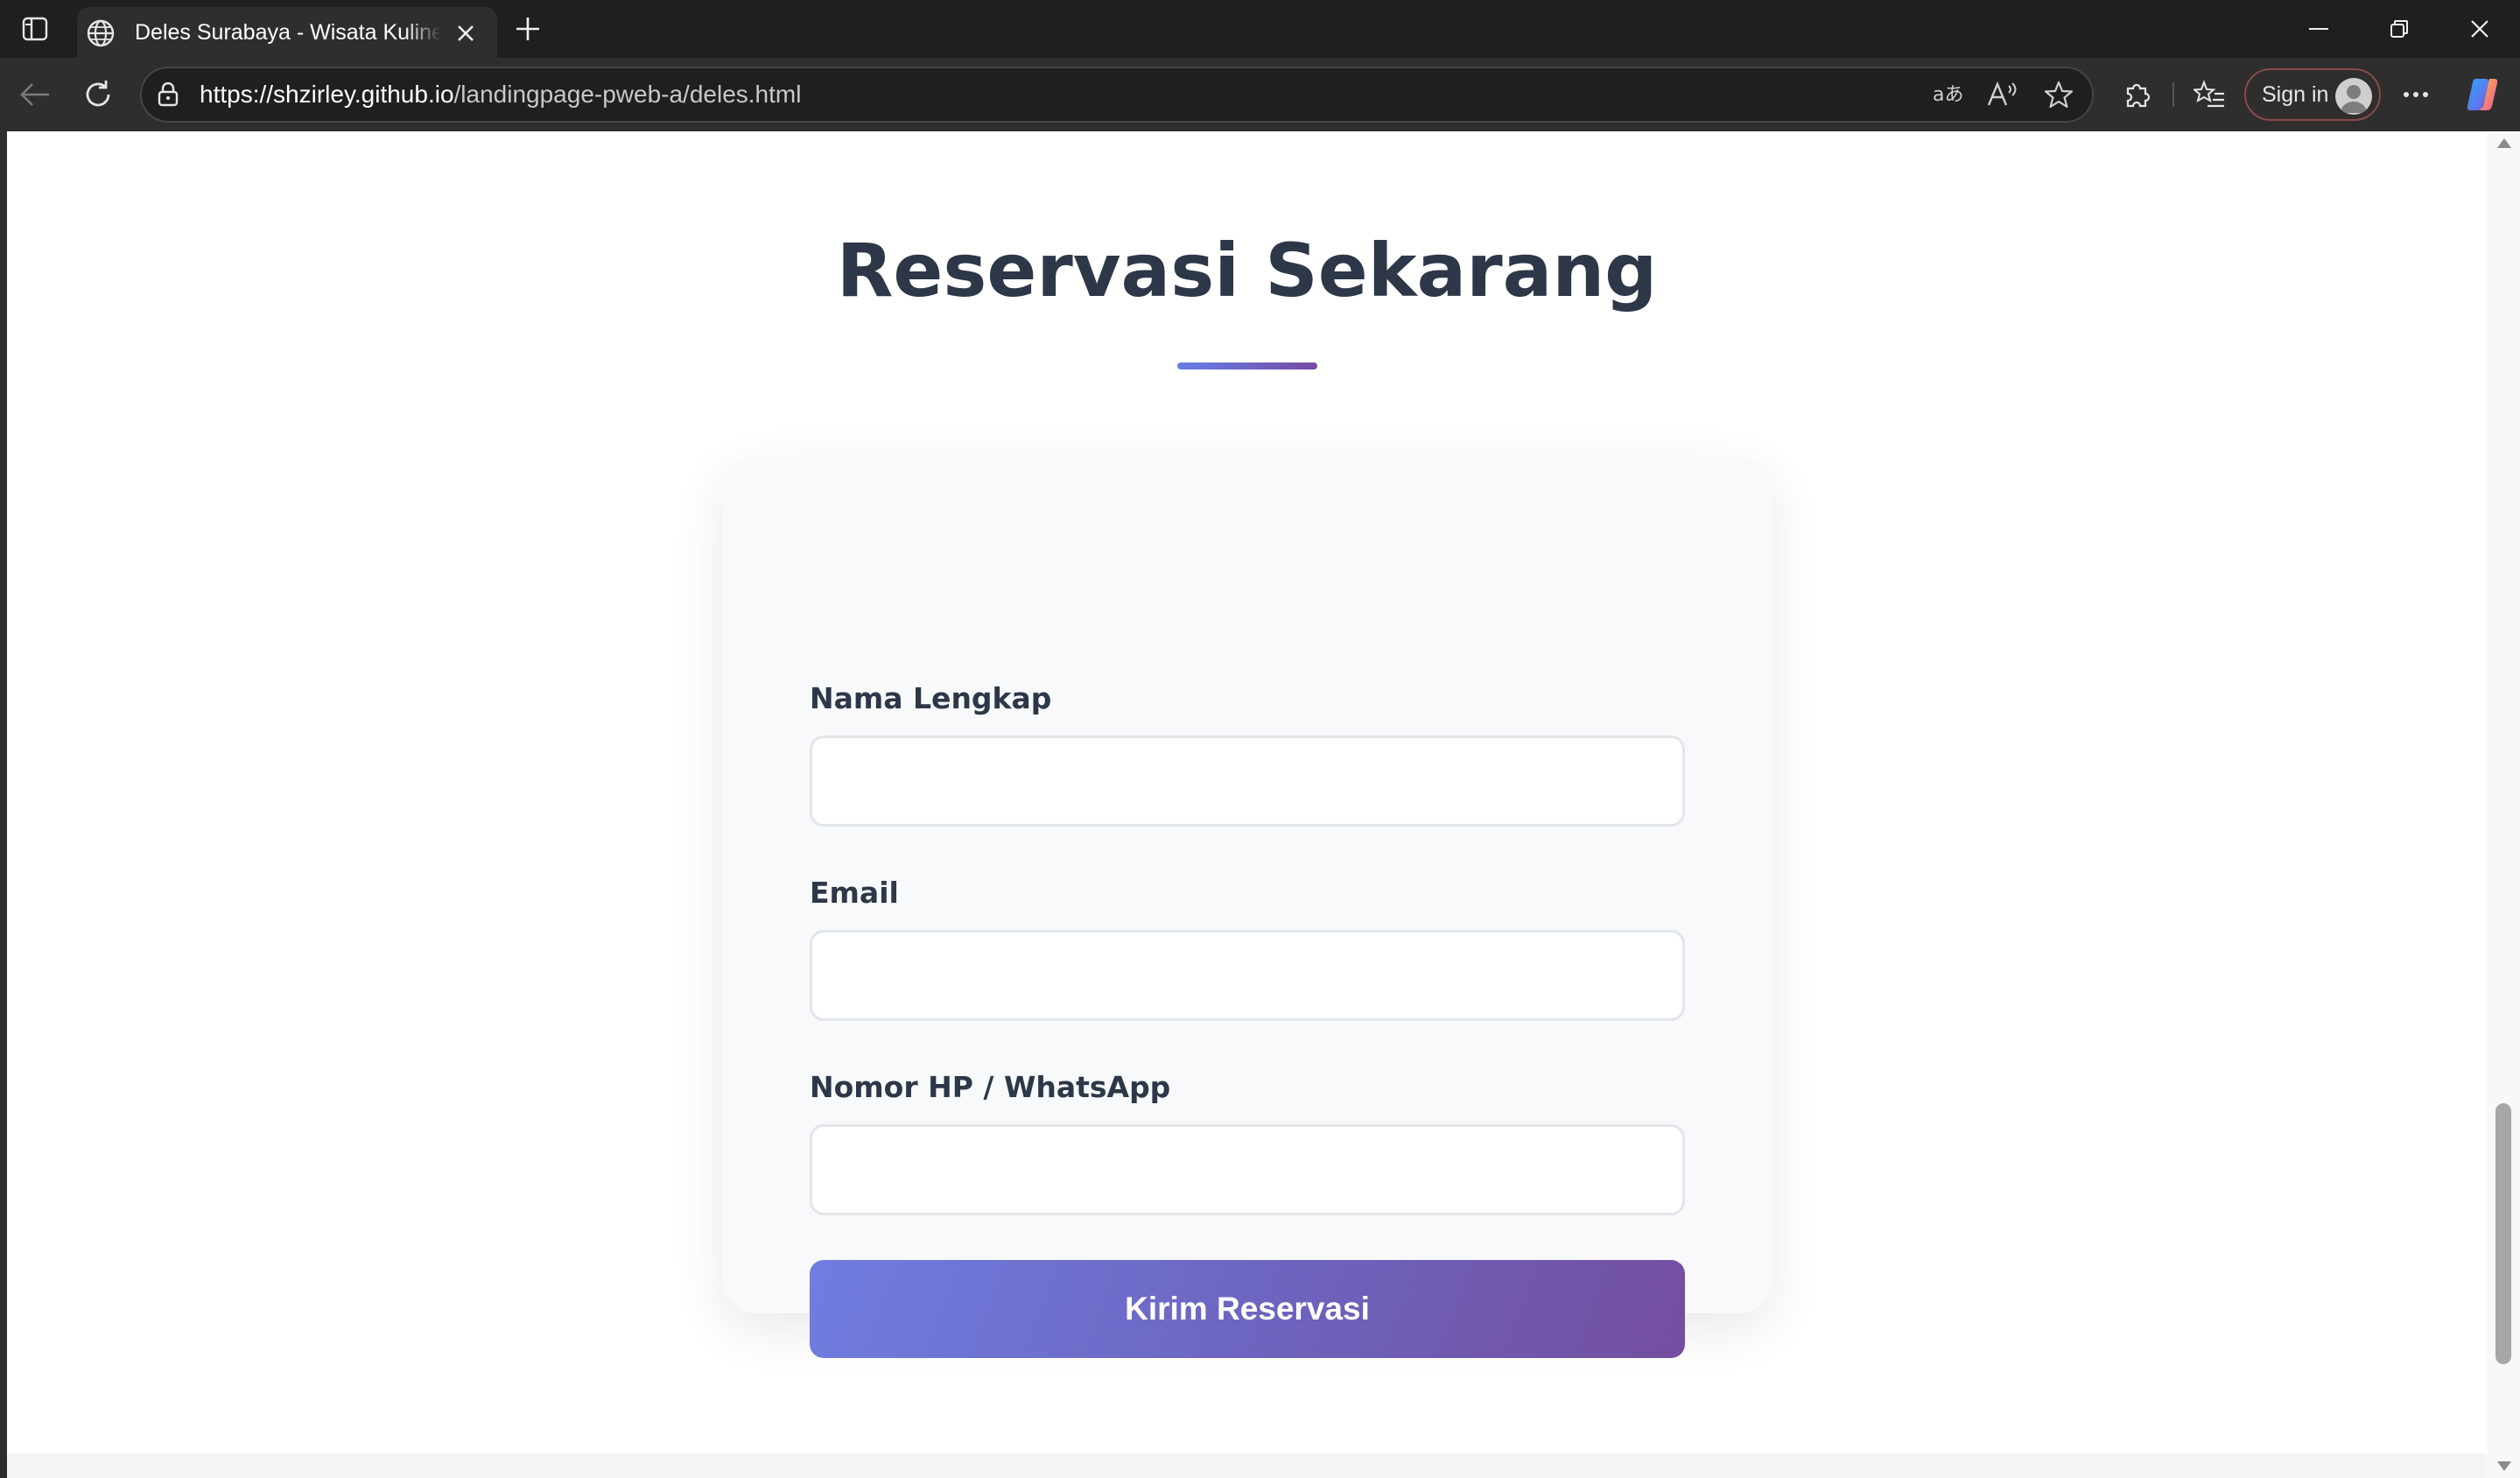  Describe the element at coordinates (931, 698) in the screenshot. I see `name-label: Nama Lengkap` at that location.